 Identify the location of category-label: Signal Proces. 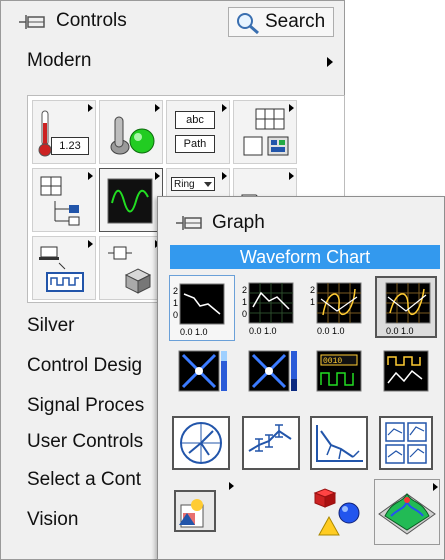
(86, 405).